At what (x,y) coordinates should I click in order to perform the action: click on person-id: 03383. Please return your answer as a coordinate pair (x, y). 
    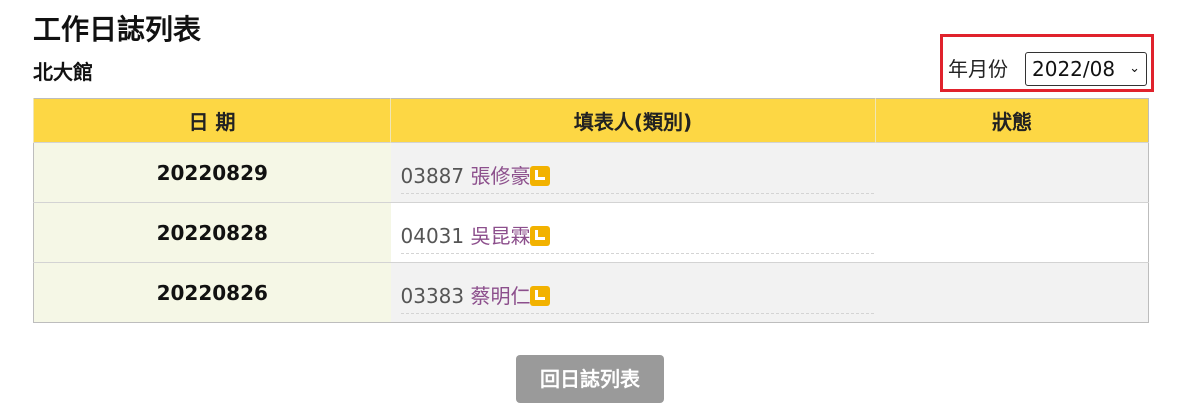
    Looking at the image, I should click on (432, 296).